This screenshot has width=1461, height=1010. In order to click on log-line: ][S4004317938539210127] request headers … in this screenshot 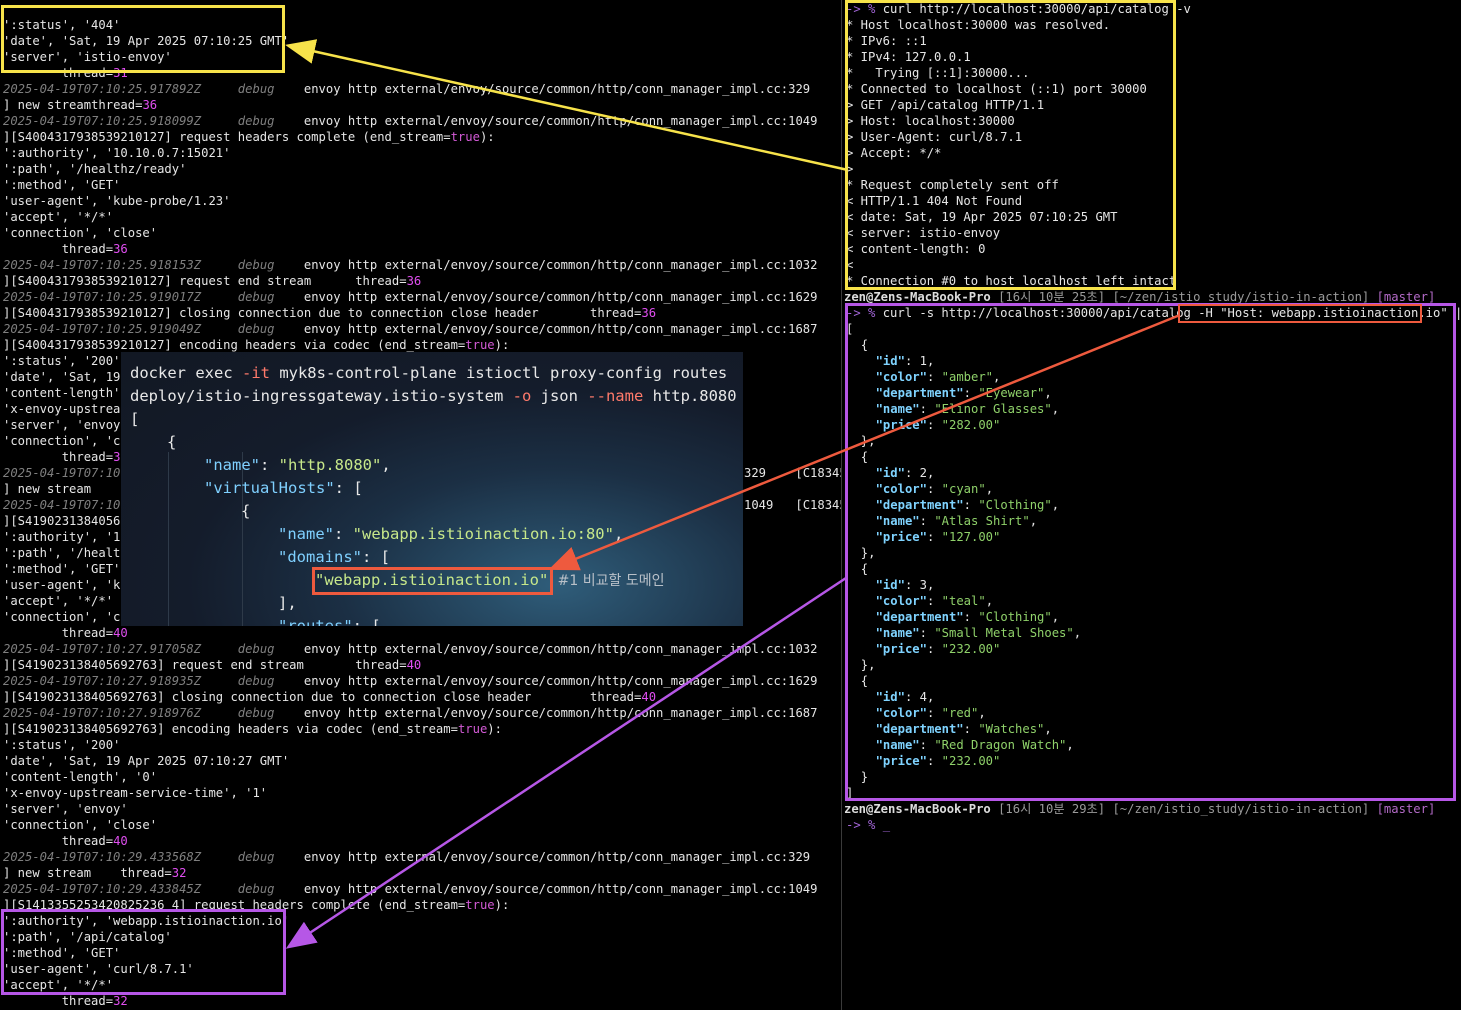, I will do `click(249, 137)`.